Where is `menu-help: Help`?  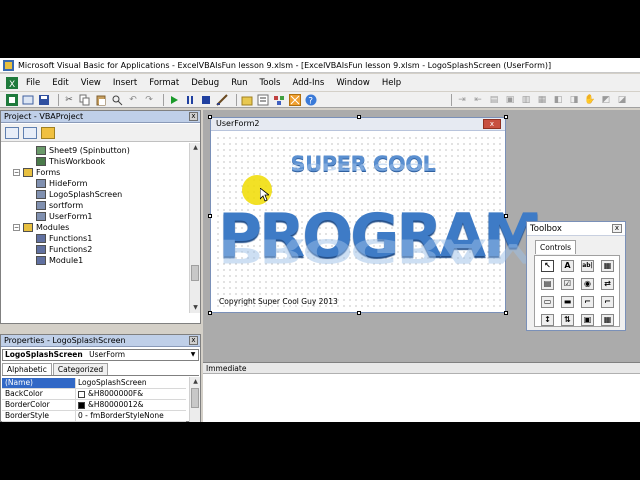 menu-help: Help is located at coordinates (391, 83).